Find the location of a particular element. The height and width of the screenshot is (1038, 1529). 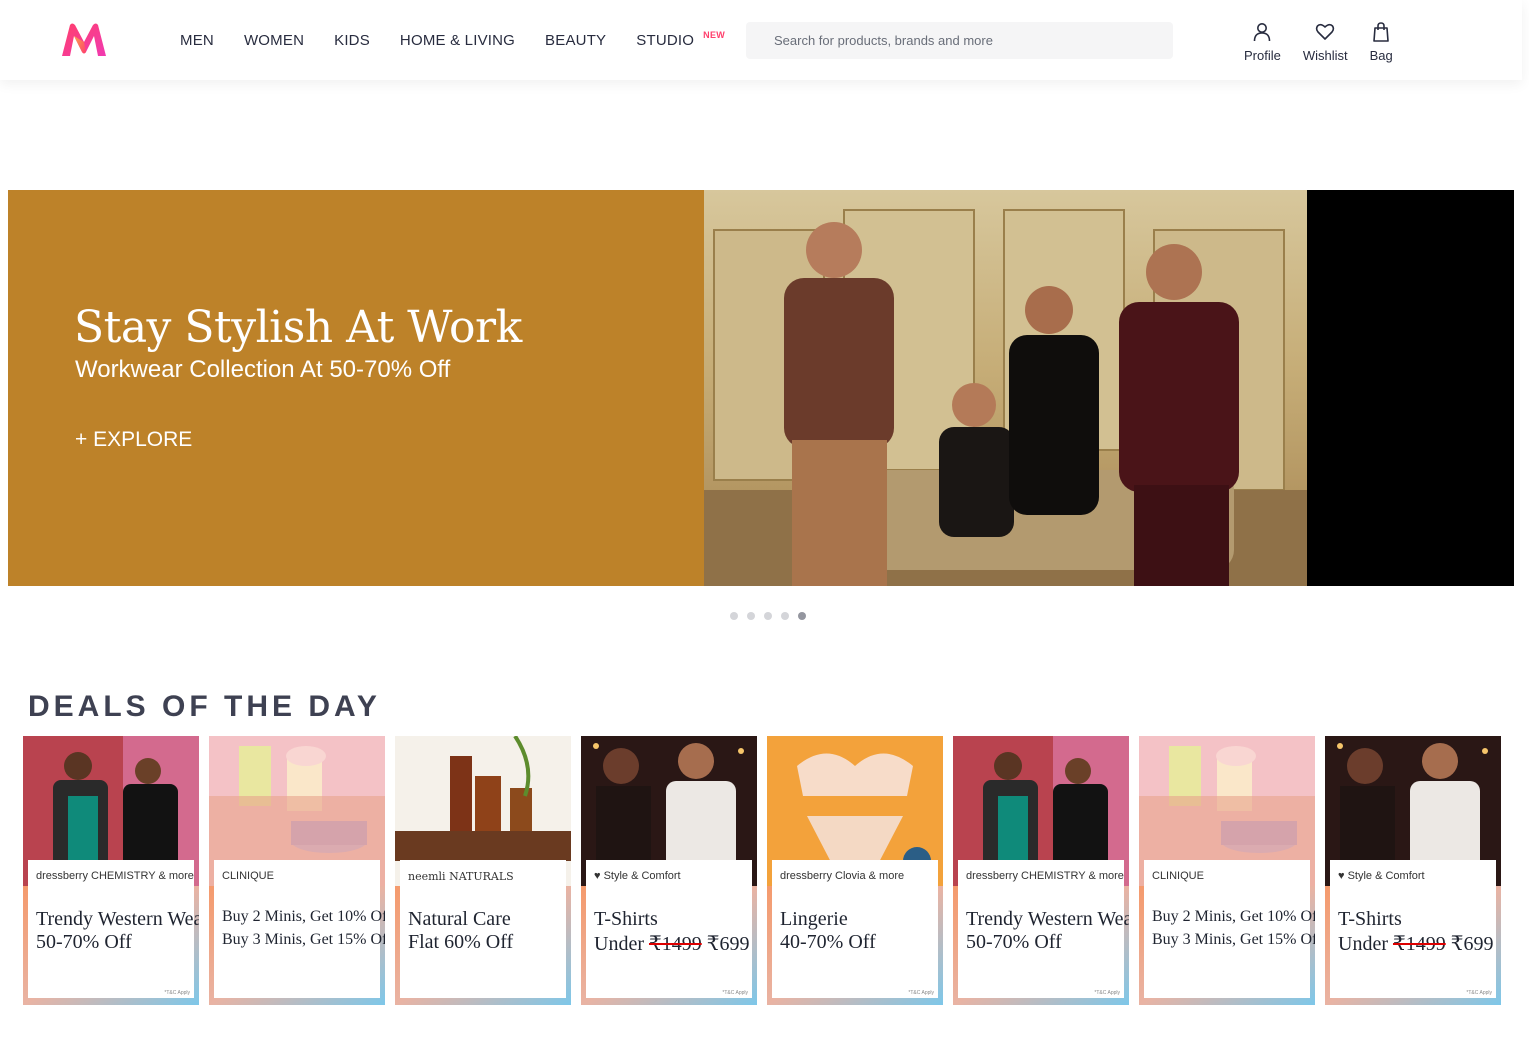

bag-button: Bag is located at coordinates (1381, 42).